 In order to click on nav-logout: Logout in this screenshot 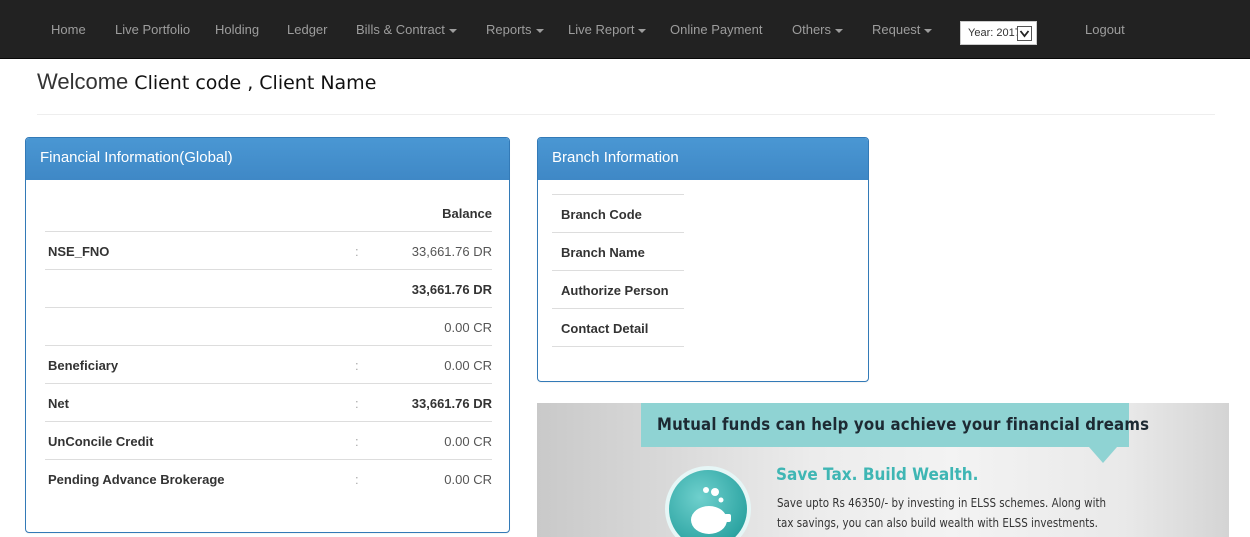, I will do `click(1105, 30)`.